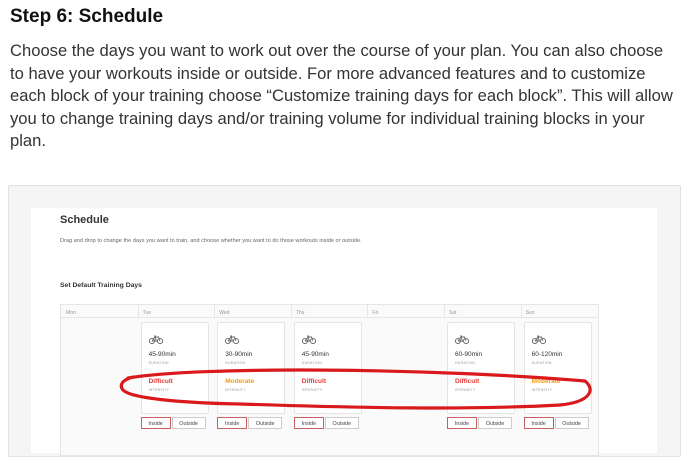  I want to click on day-header: Thu, so click(300, 313).